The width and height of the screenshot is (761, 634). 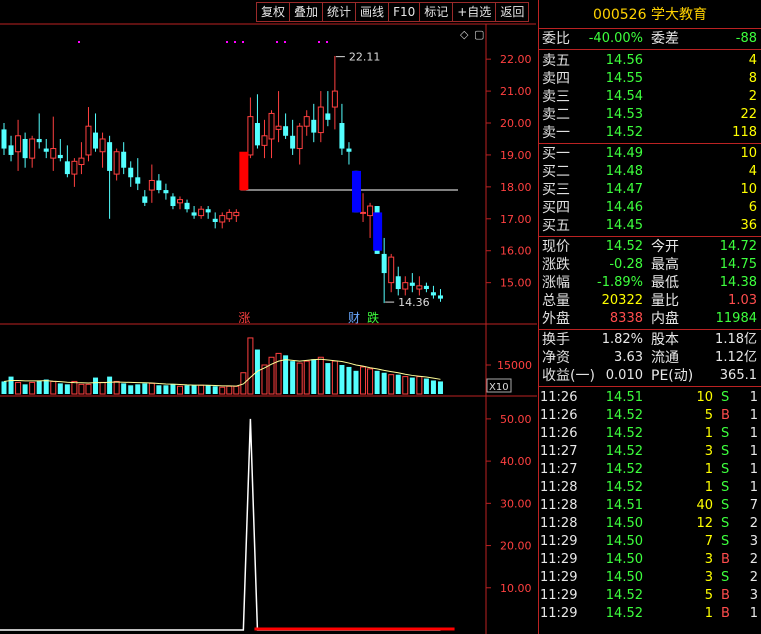 I want to click on fund-label-left: 换手, so click(x=556, y=340).